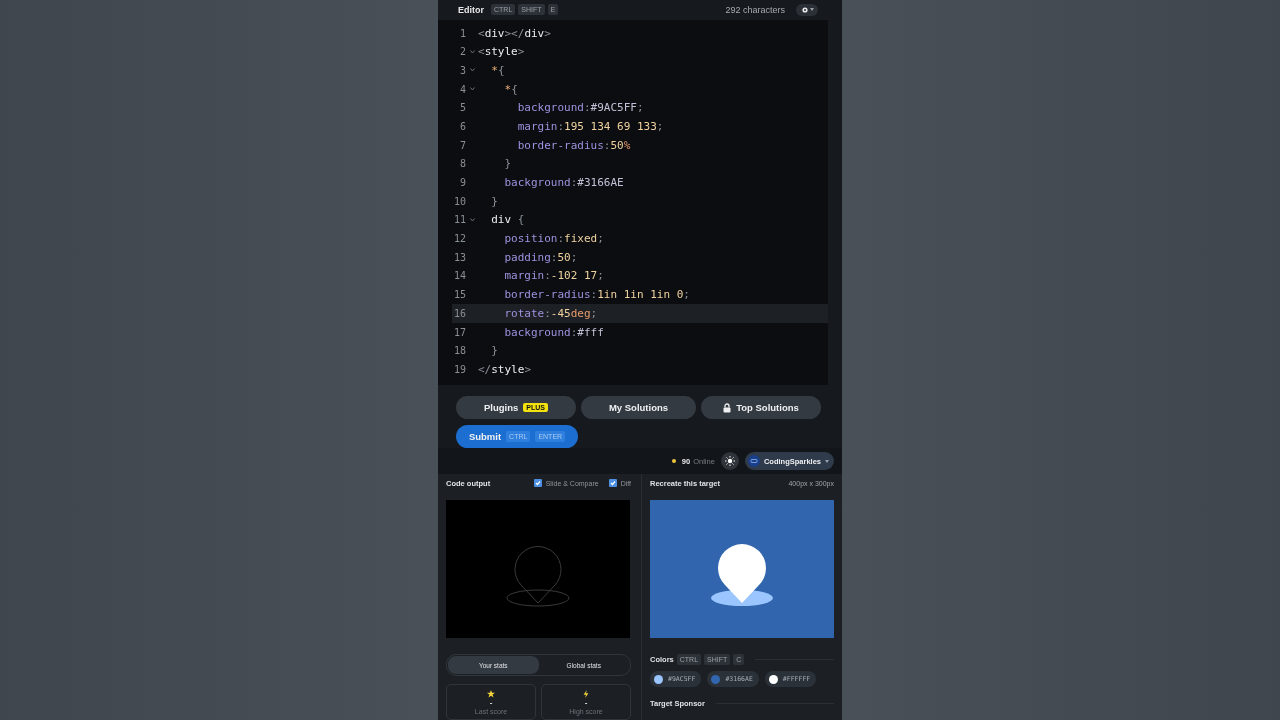 Image resolution: width=1280 pixels, height=720 pixels. I want to click on line-number: 12, so click(459, 239).